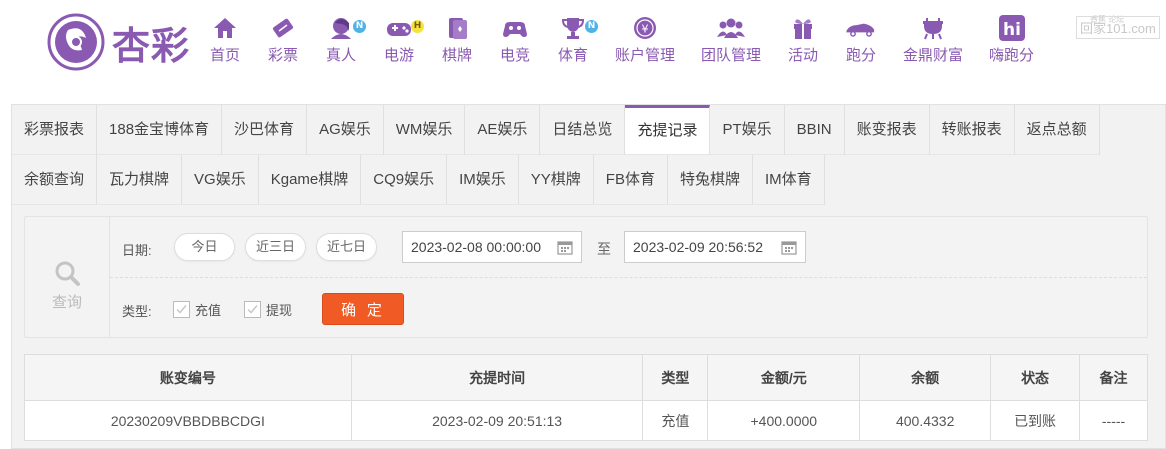 This screenshot has height=449, width=1166. Describe the element at coordinates (424, 130) in the screenshot. I see `tab-wm: WM娱乐` at that location.